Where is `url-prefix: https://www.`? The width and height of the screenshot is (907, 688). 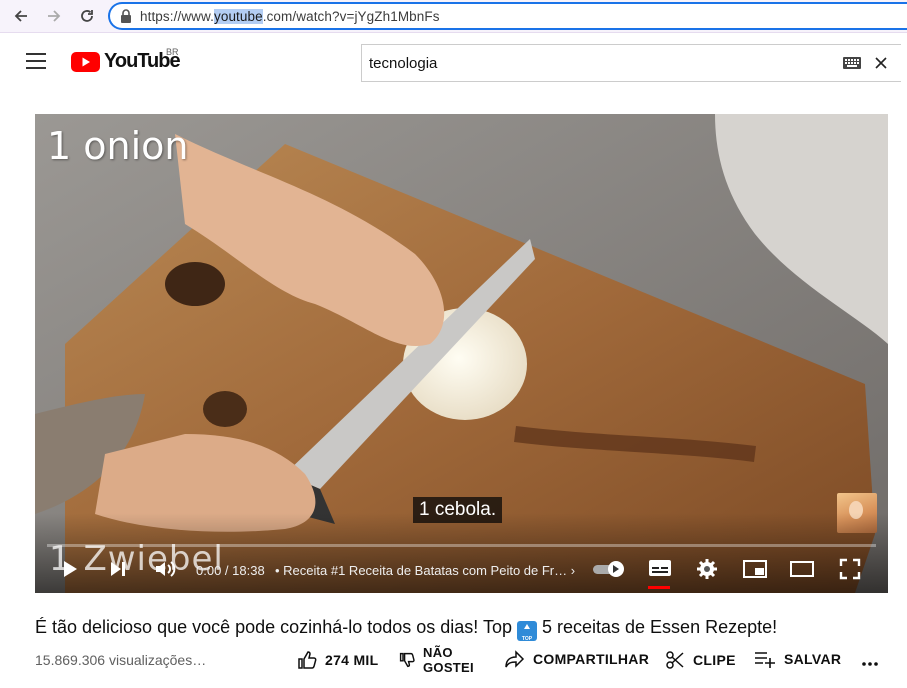
url-prefix: https://www. is located at coordinates (177, 16).